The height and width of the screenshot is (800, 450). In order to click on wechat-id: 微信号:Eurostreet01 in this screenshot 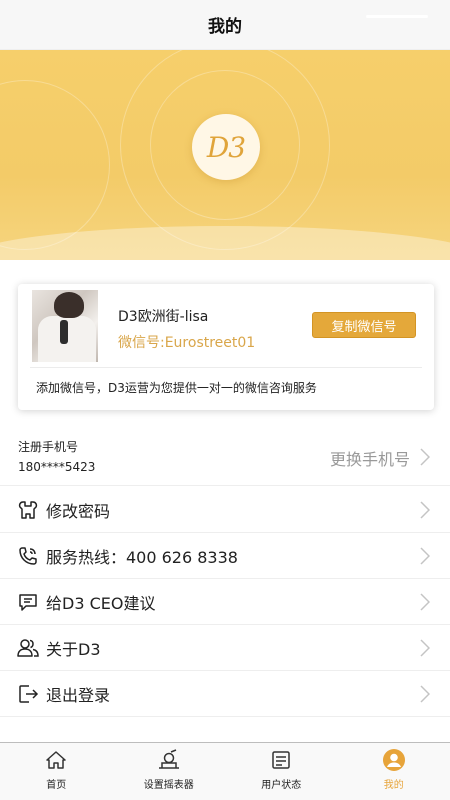, I will do `click(187, 343)`.